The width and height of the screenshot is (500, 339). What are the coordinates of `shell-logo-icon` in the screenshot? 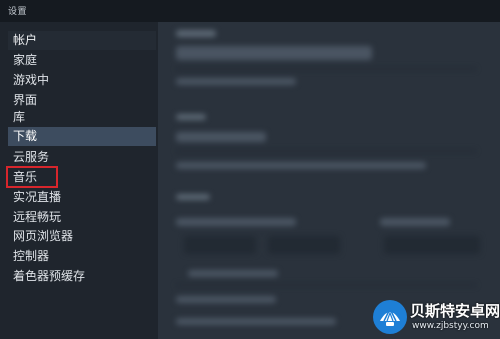 It's located at (390, 317).